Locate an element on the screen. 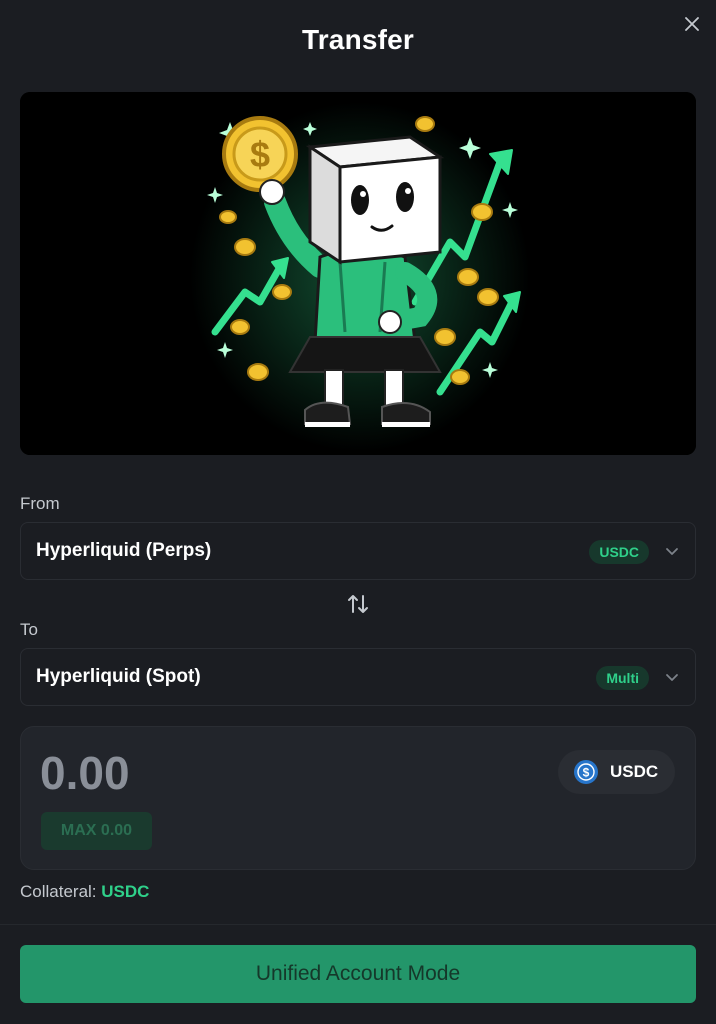 Image resolution: width=716 pixels, height=1024 pixels. collateral-info: Collateral: USDC is located at coordinates (84, 892).